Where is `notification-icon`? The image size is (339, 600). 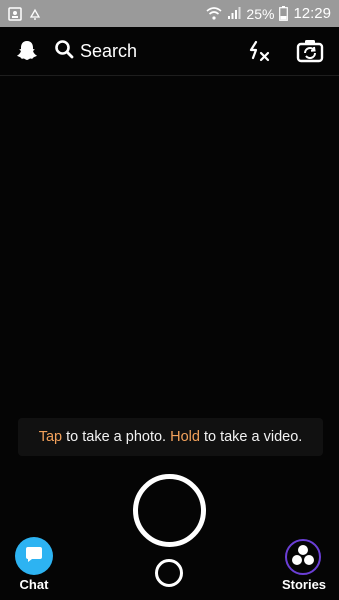 notification-icon is located at coordinates (35, 14).